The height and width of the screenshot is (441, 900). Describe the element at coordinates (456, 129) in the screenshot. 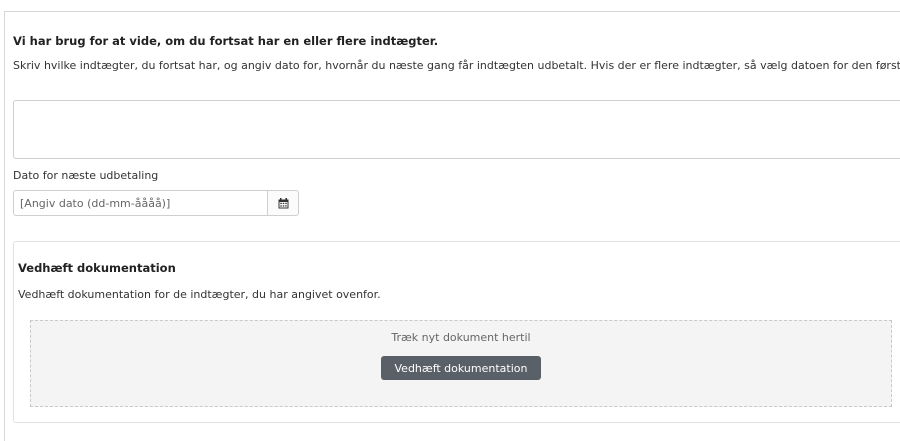

I see `income-textarea` at that location.